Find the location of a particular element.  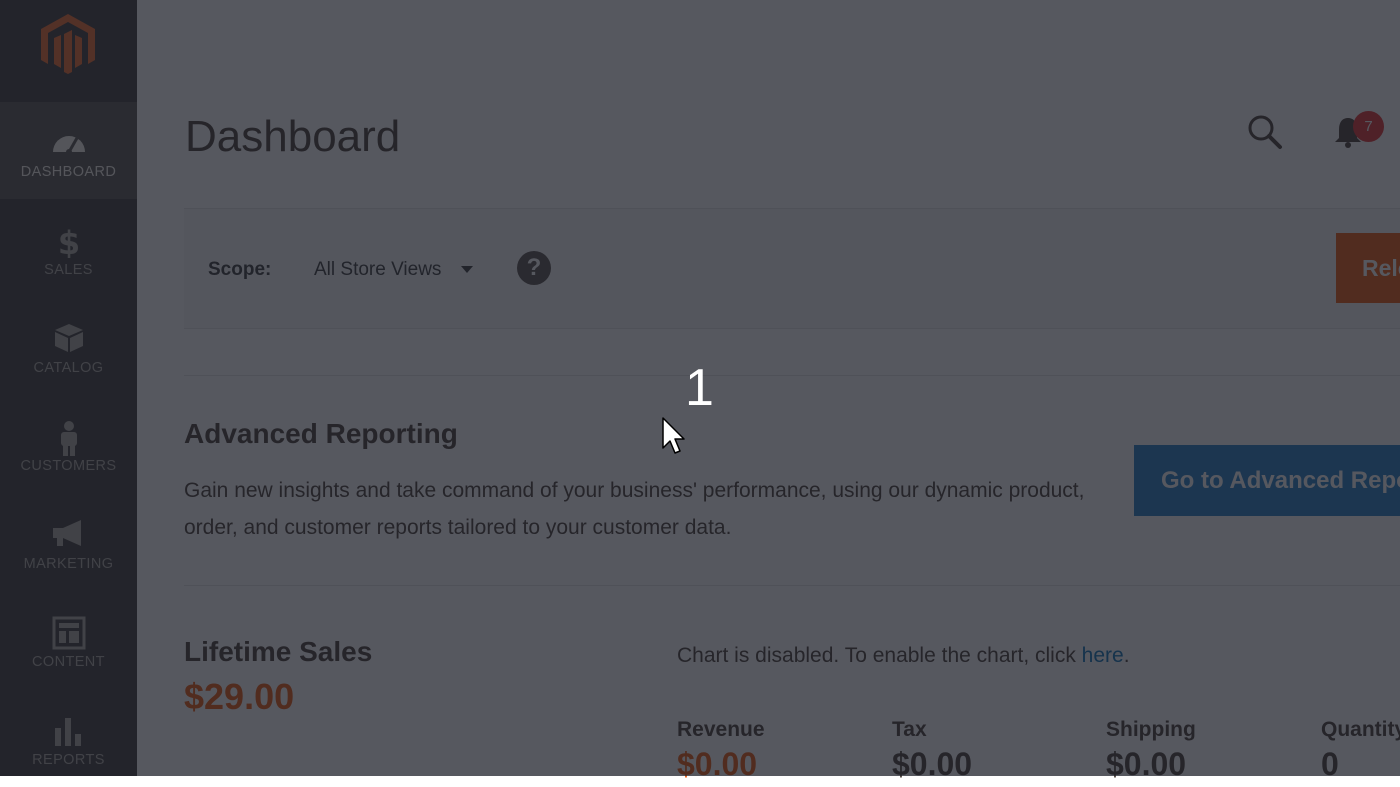

scope-label: Scope: is located at coordinates (240, 269).